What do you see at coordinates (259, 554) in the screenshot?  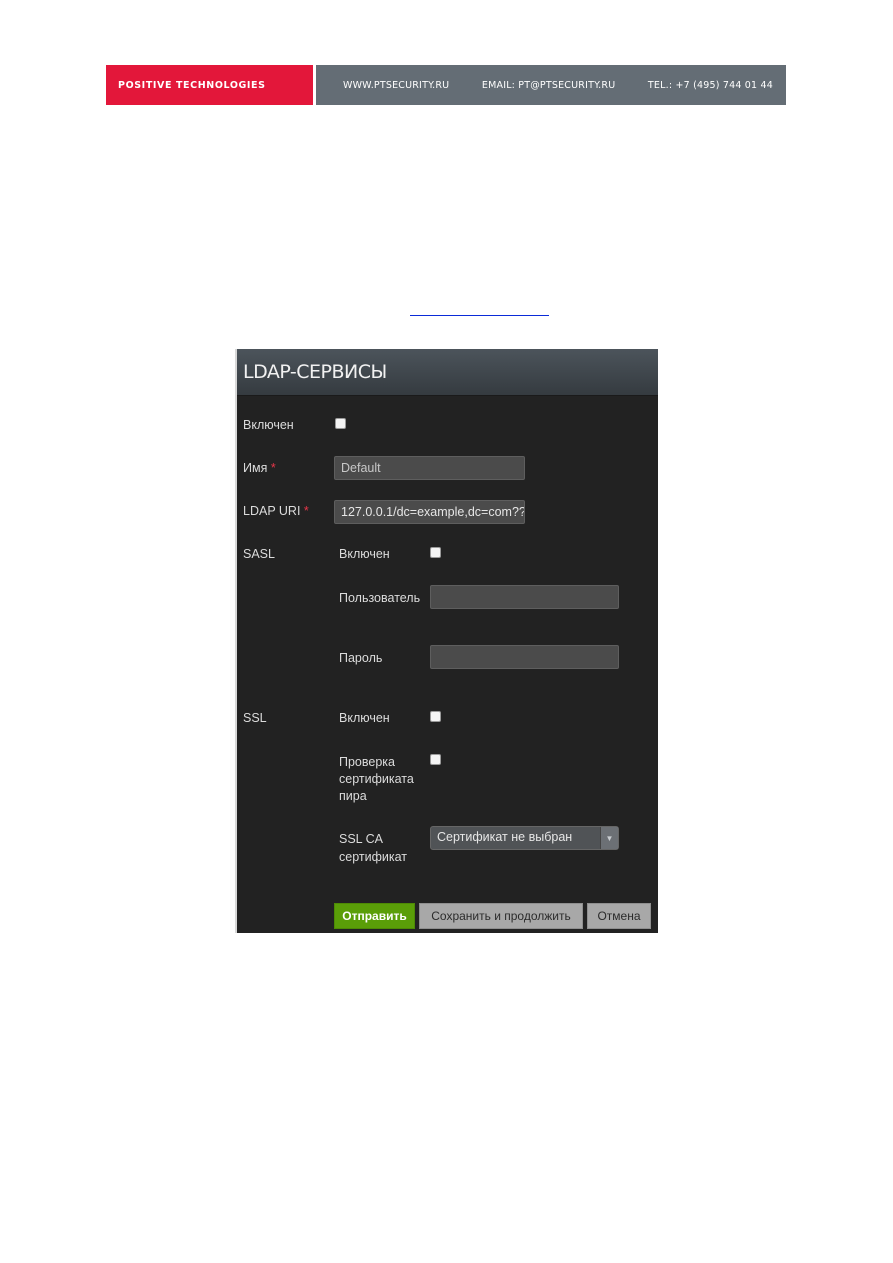 I see `sasl-section-label: SASL` at bounding box center [259, 554].